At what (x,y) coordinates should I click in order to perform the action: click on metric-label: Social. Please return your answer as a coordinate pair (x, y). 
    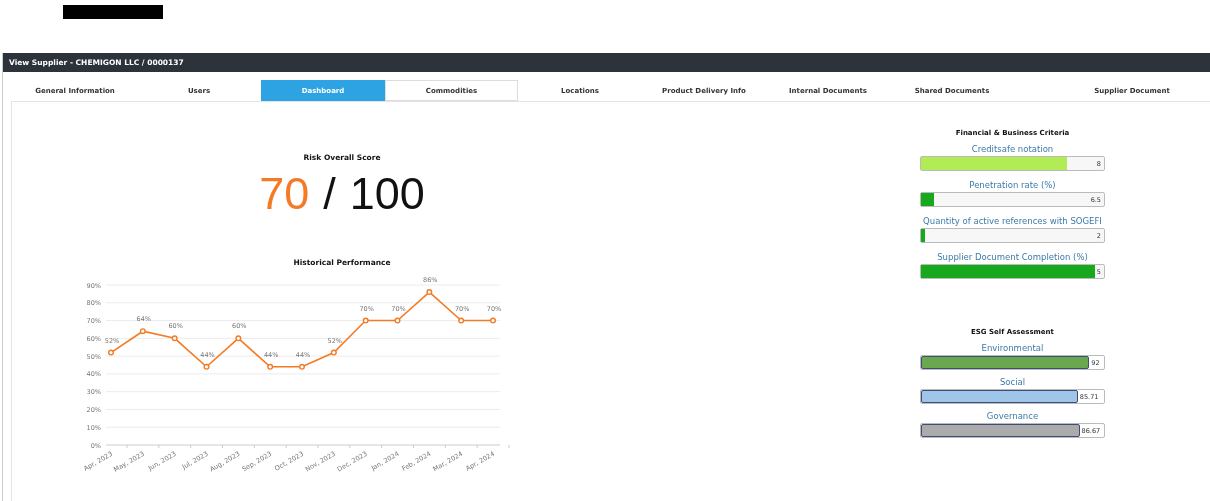
    Looking at the image, I should click on (1012, 382).